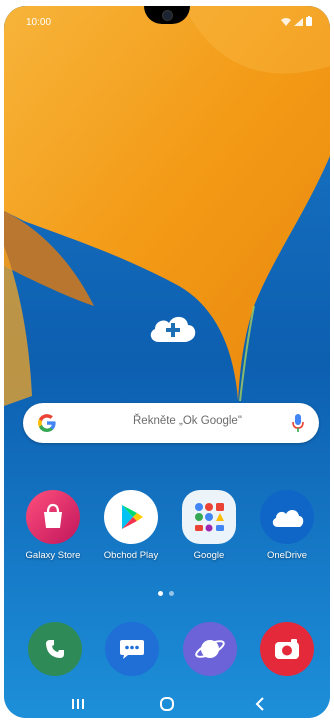 This screenshot has width=334, height=722. Describe the element at coordinates (287, 649) in the screenshot. I see `camera-icon` at that location.